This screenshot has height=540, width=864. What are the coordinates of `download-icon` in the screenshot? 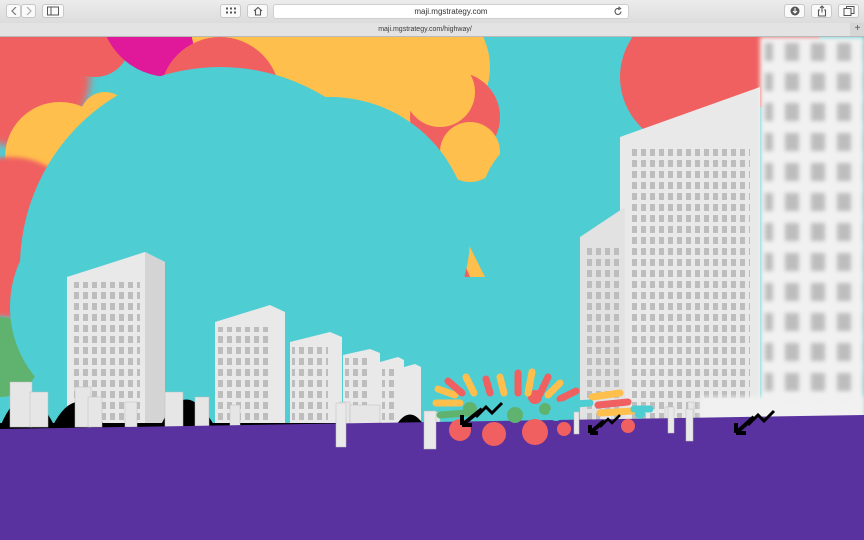 It's located at (794, 11).